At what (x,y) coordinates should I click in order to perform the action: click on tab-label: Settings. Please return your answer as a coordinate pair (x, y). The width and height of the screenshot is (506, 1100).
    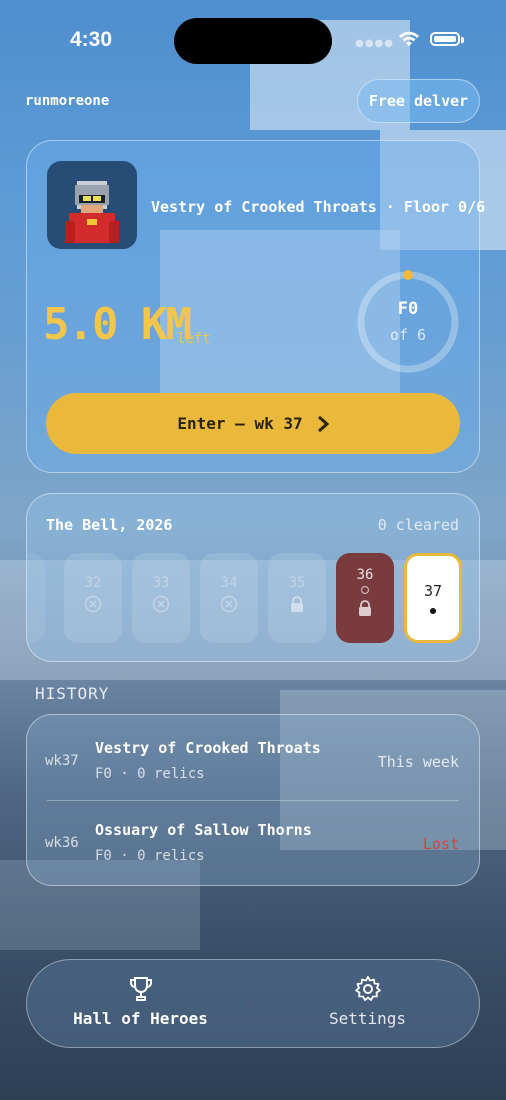
    Looking at the image, I should click on (367, 1018).